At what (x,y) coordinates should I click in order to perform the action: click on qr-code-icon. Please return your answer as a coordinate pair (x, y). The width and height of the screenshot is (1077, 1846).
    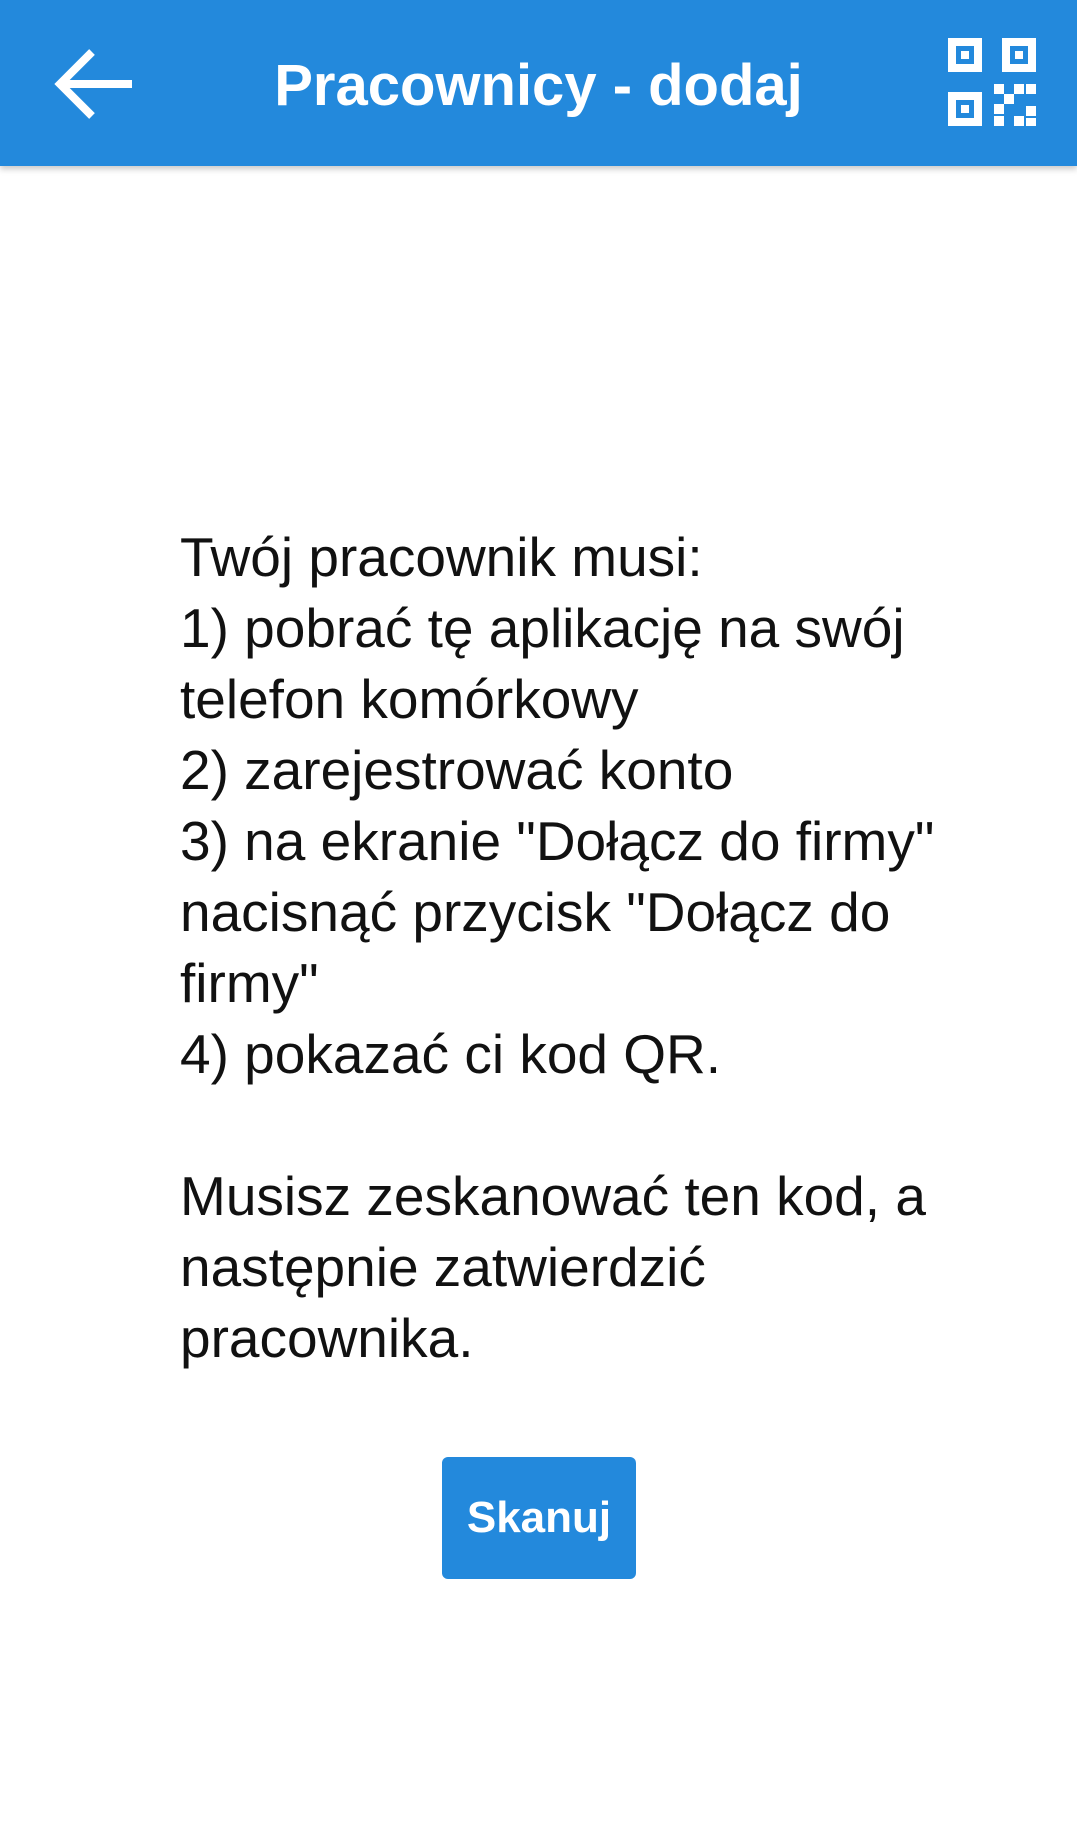
    Looking at the image, I should click on (992, 82).